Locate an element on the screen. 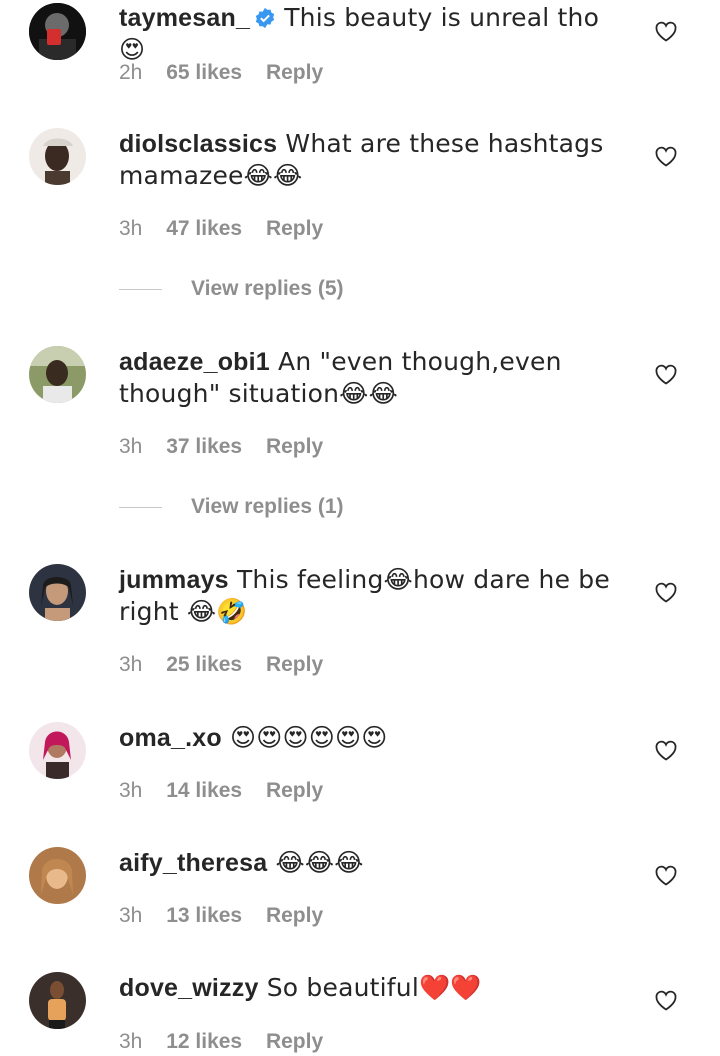 The image size is (720, 1056). username: oma_.xo is located at coordinates (170, 738).